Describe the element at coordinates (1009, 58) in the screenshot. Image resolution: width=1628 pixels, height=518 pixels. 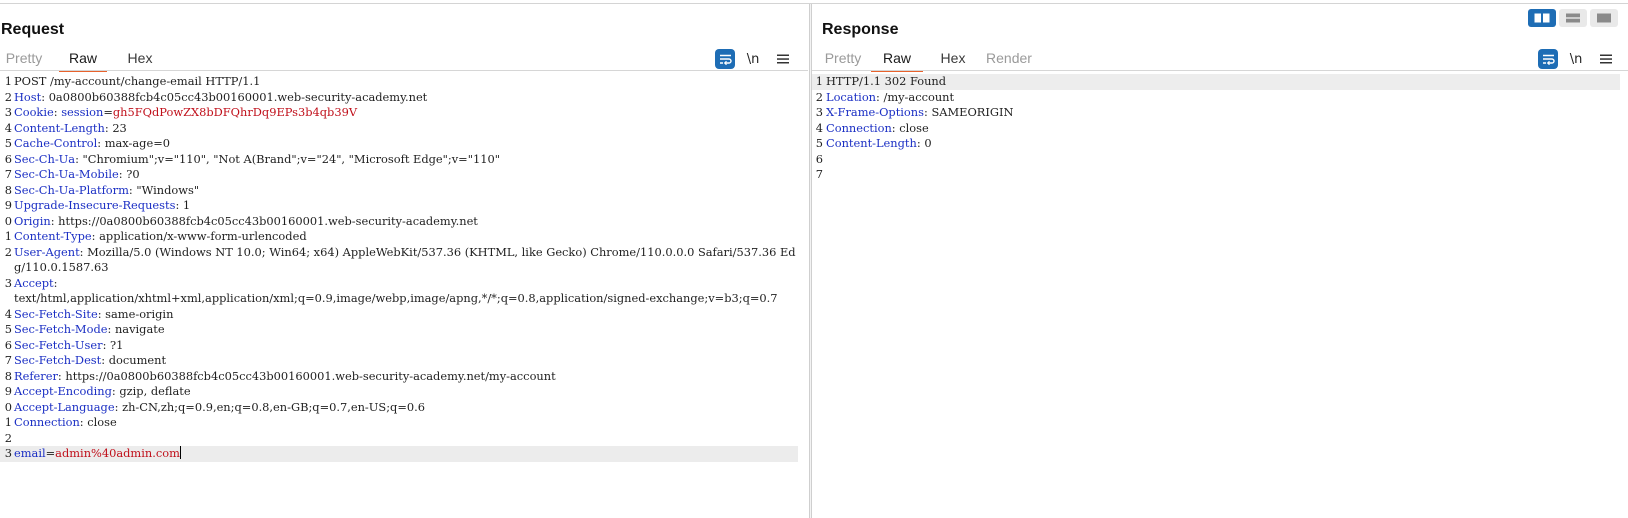
I see `tab-render: Render` at that location.